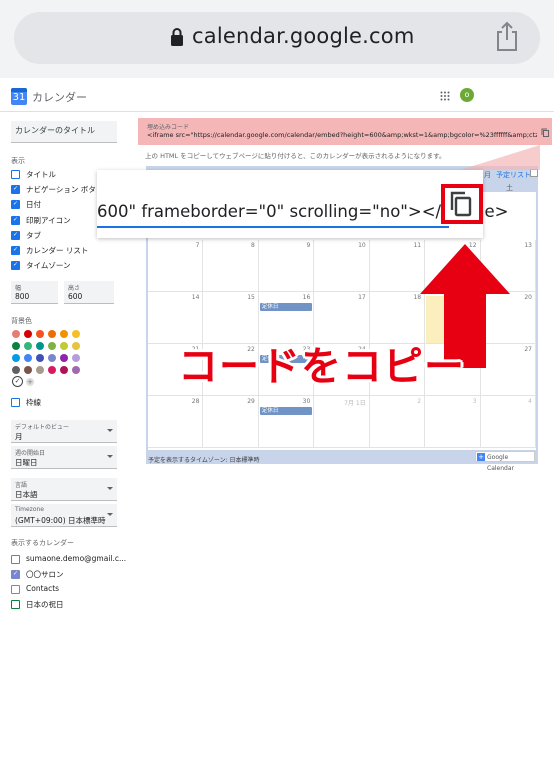 The width and height of the screenshot is (554, 764). What do you see at coordinates (286, 422) in the screenshot?
I see `calendar-day-cell: 30` at bounding box center [286, 422].